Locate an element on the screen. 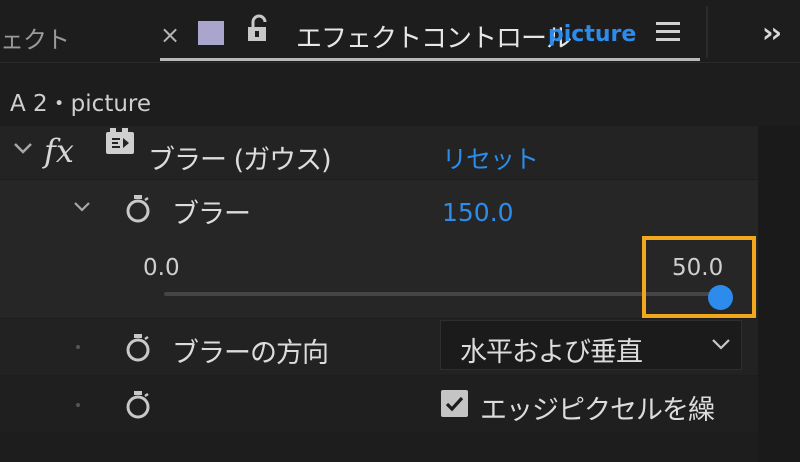  repeat-edge-pixels-checkbox is located at coordinates (454, 403).